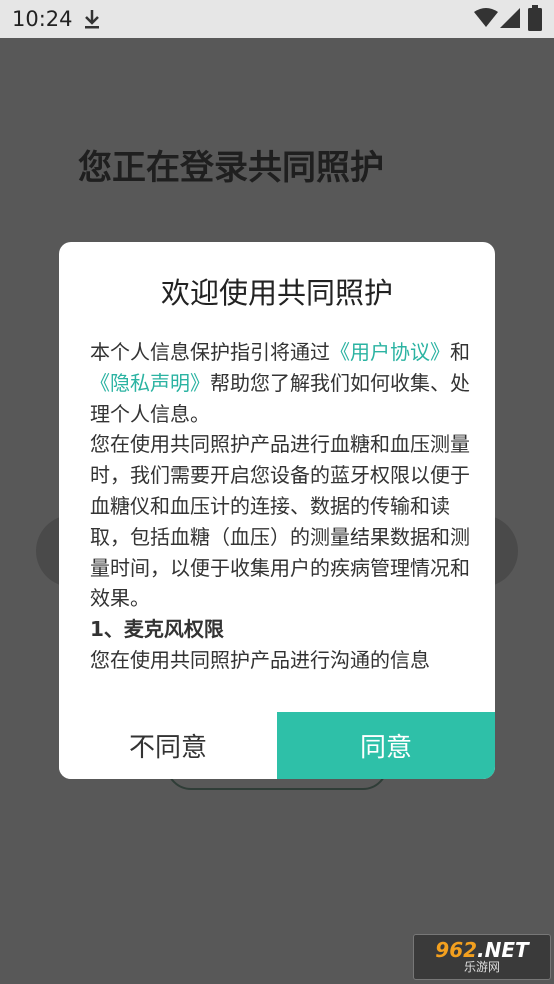 The height and width of the screenshot is (984, 554). Describe the element at coordinates (390, 352) in the screenshot. I see `user-agreement-link: 《用户协议》` at that location.